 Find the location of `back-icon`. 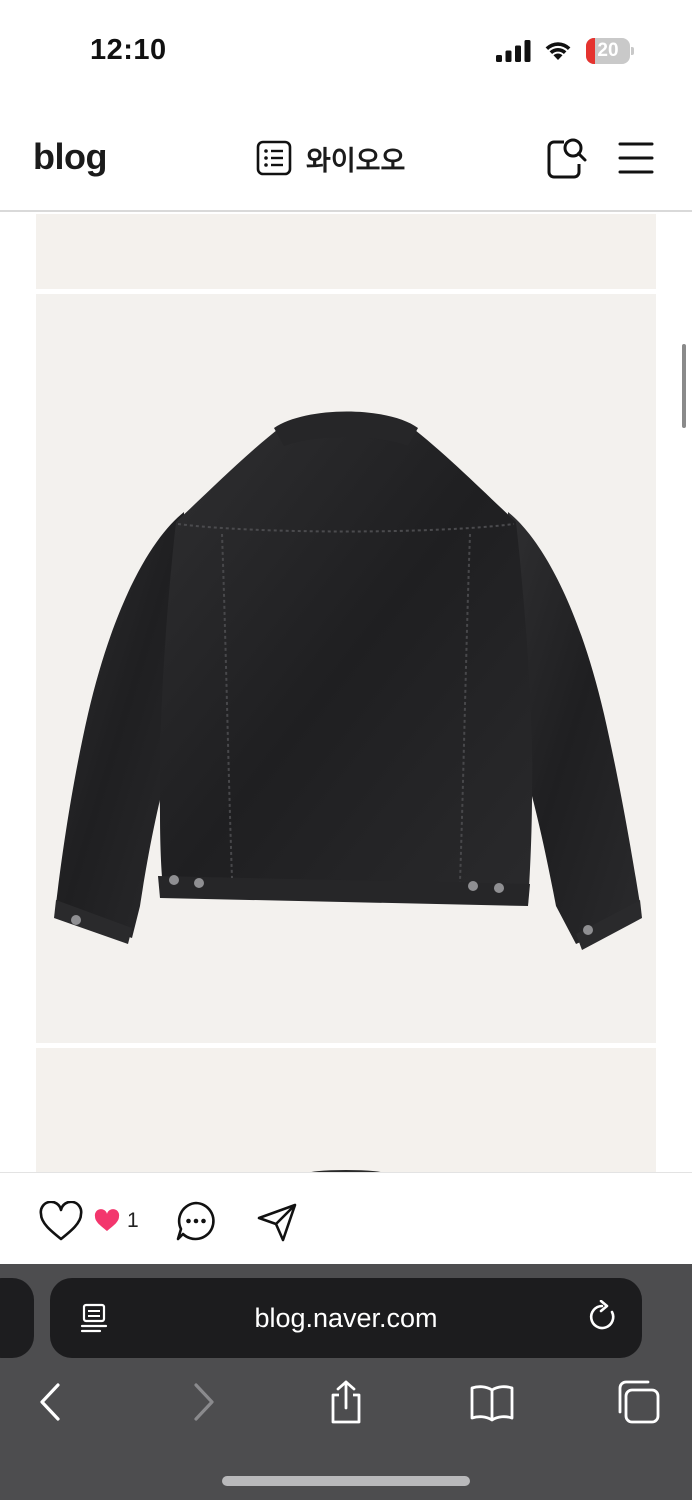

back-icon is located at coordinates (52, 1402).